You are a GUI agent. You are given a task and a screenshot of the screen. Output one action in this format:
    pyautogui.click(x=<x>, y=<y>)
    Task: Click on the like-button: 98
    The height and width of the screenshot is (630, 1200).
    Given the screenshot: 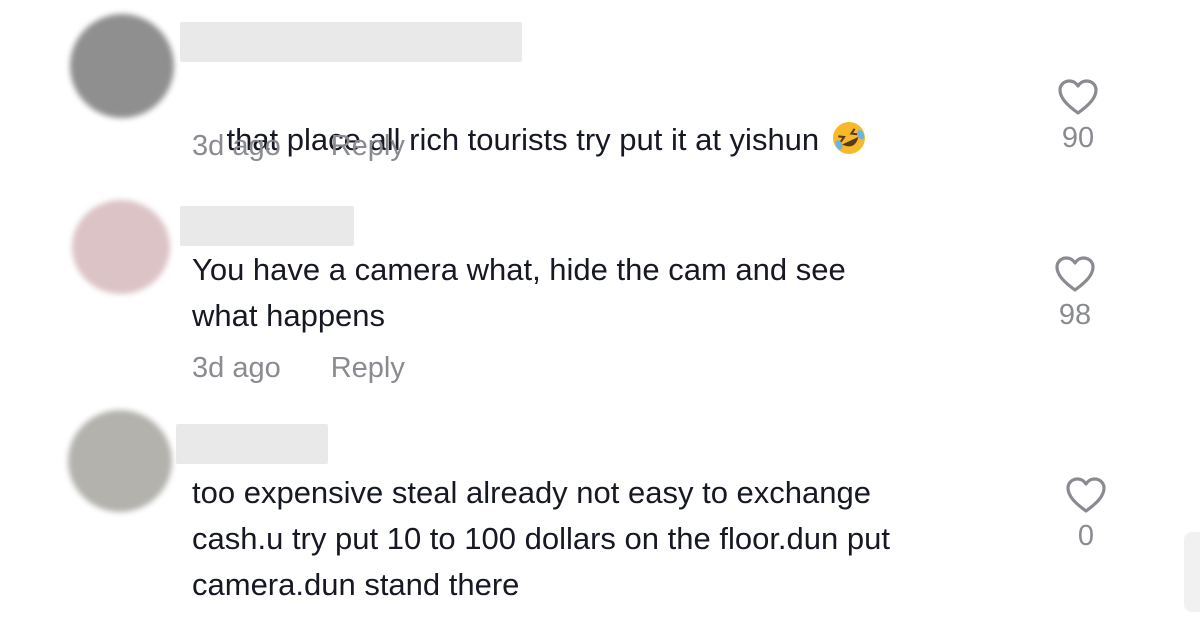 What is the action you would take?
    pyautogui.click(x=1075, y=293)
    